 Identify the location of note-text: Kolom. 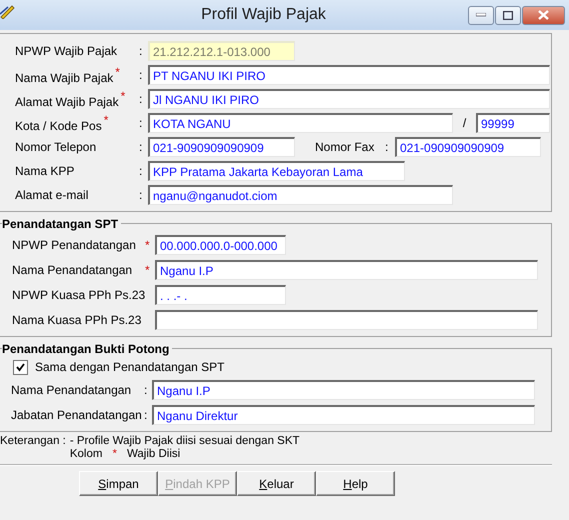
(86, 454).